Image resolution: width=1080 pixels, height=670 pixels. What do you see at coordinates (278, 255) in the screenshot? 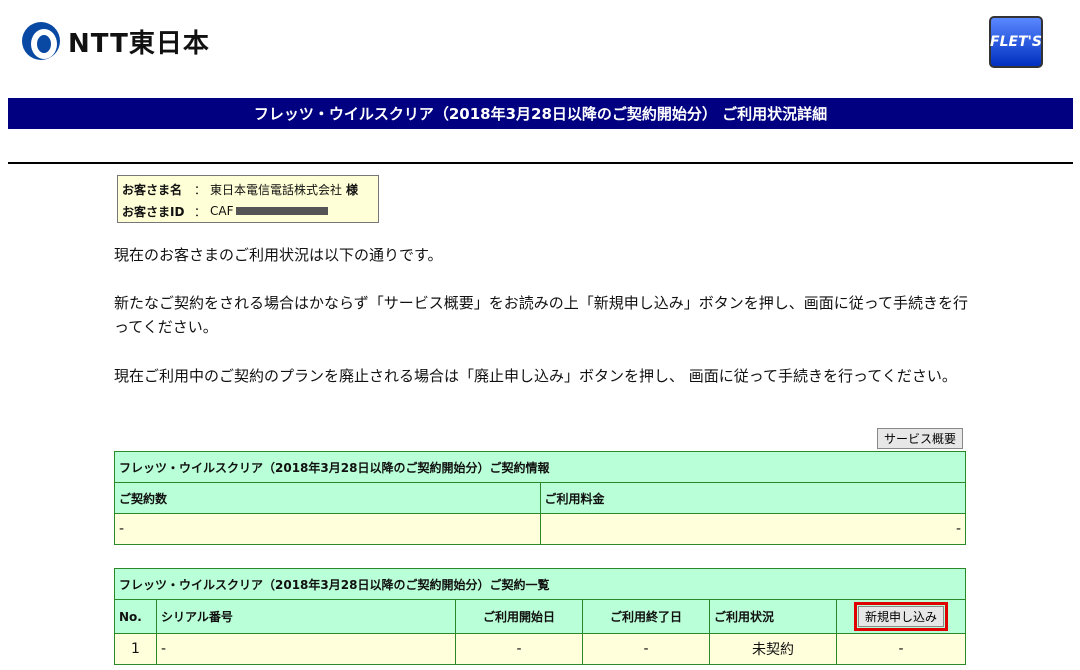
I see `message-status: 現在のお客さまのご利用状況は以下の通りです。` at bounding box center [278, 255].